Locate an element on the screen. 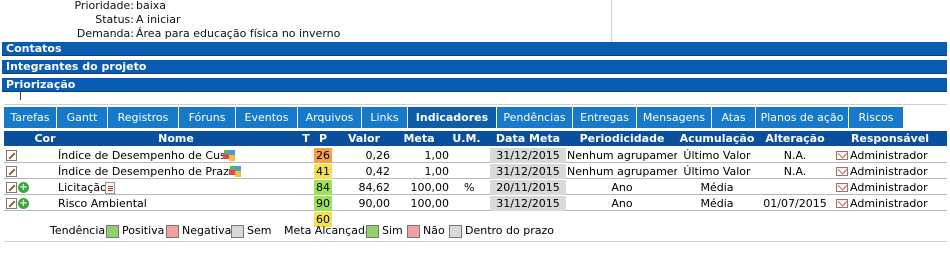 This screenshot has height=259, width=950. col-header-meta: Meta is located at coordinates (419, 138).